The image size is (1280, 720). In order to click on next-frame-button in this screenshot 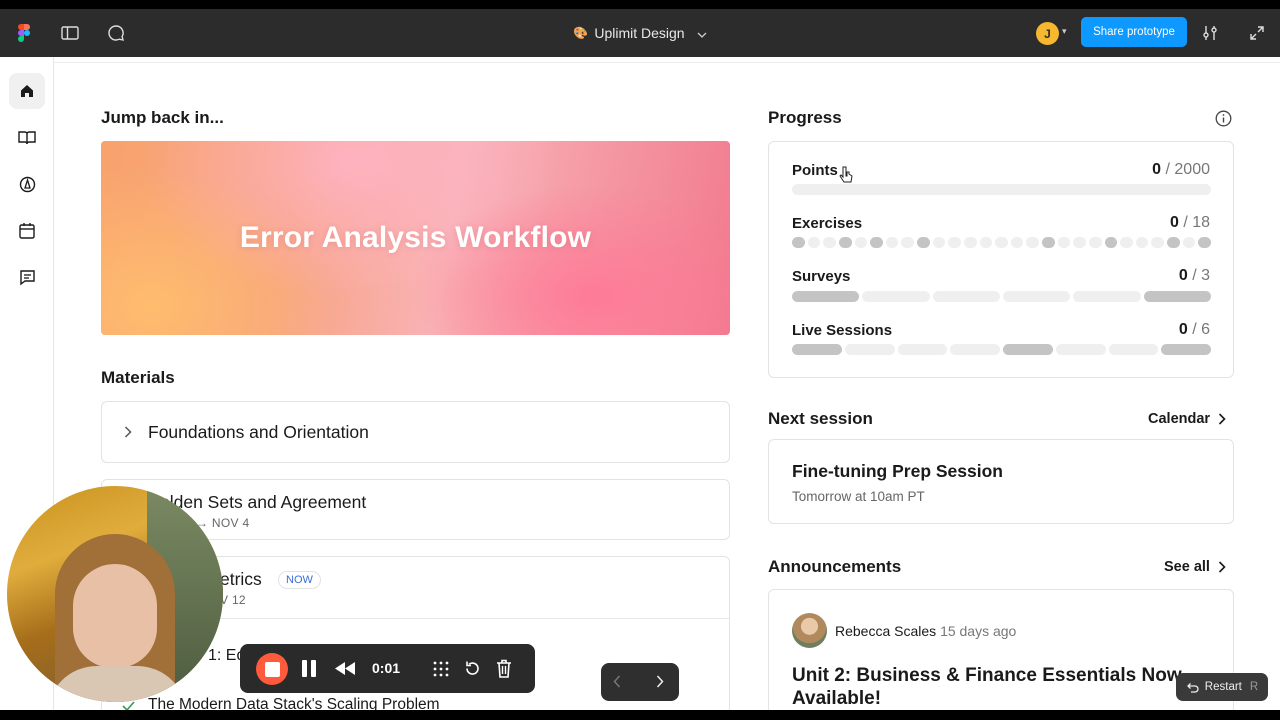, I will do `click(660, 684)`.